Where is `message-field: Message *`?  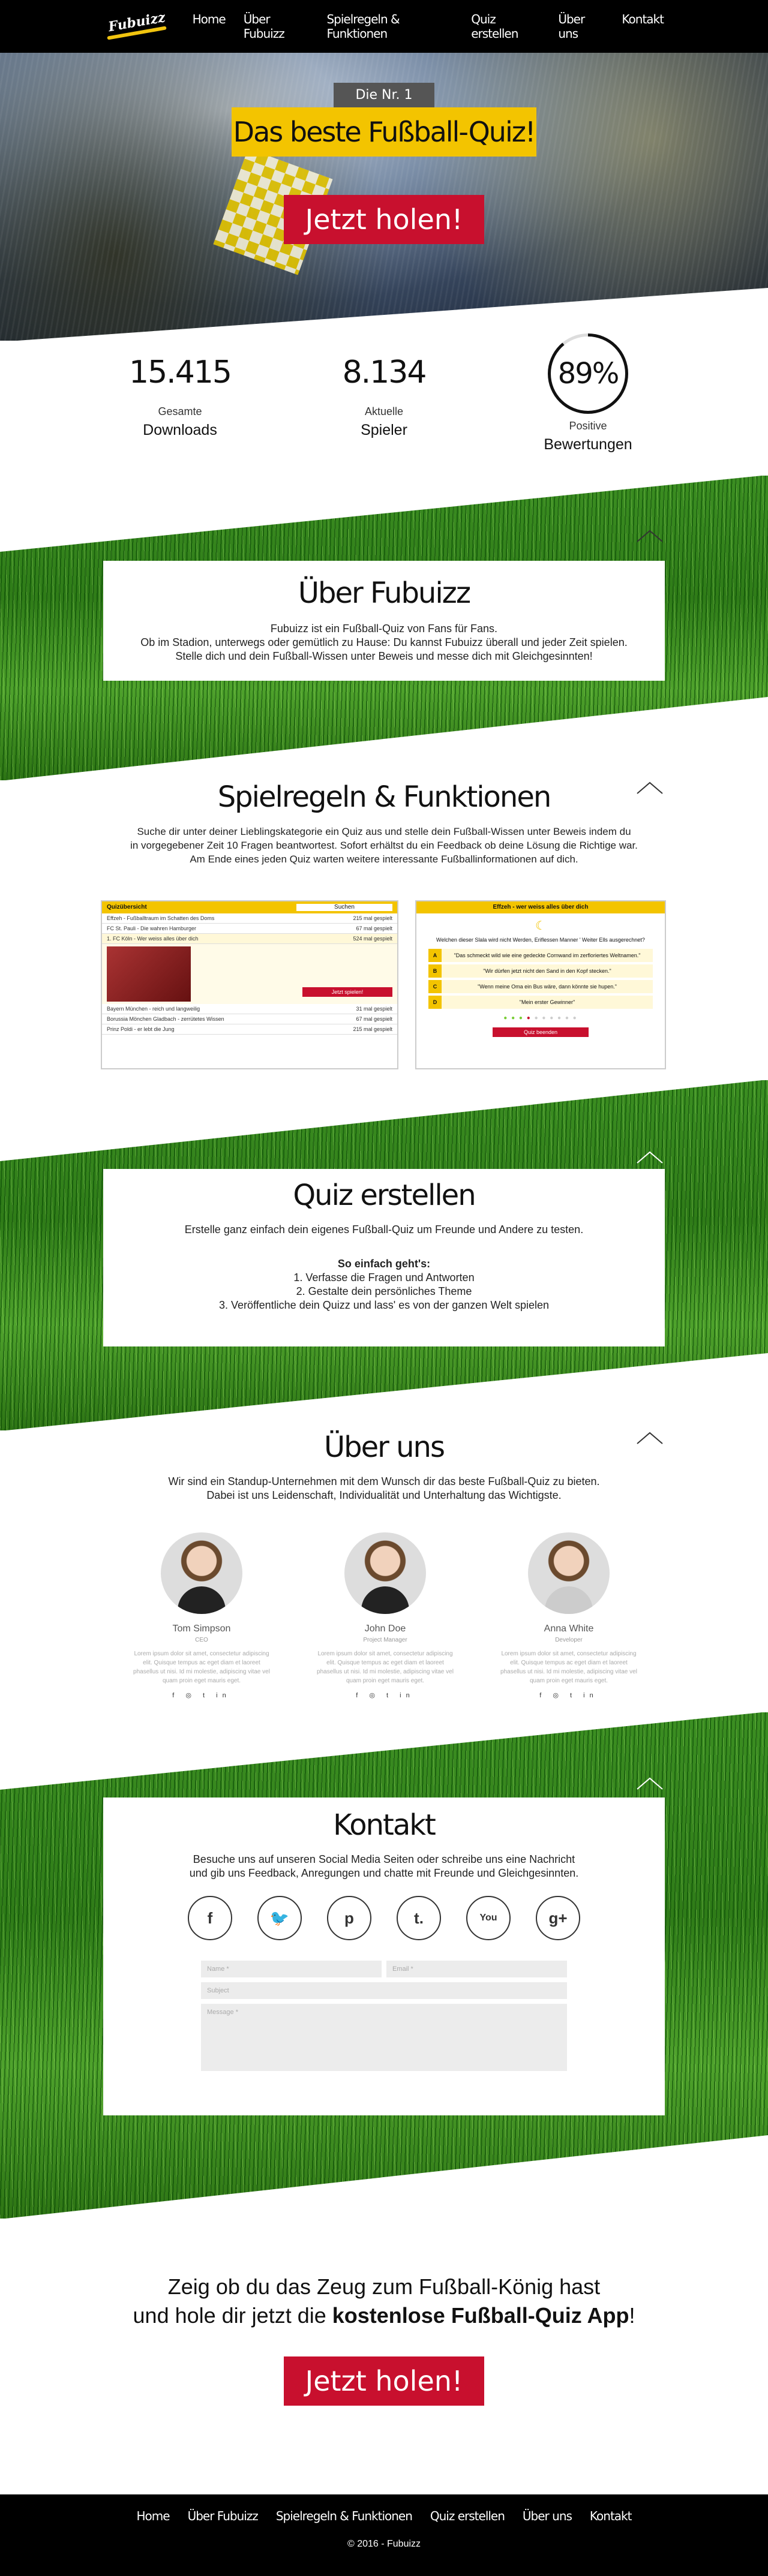 message-field: Message * is located at coordinates (384, 2038).